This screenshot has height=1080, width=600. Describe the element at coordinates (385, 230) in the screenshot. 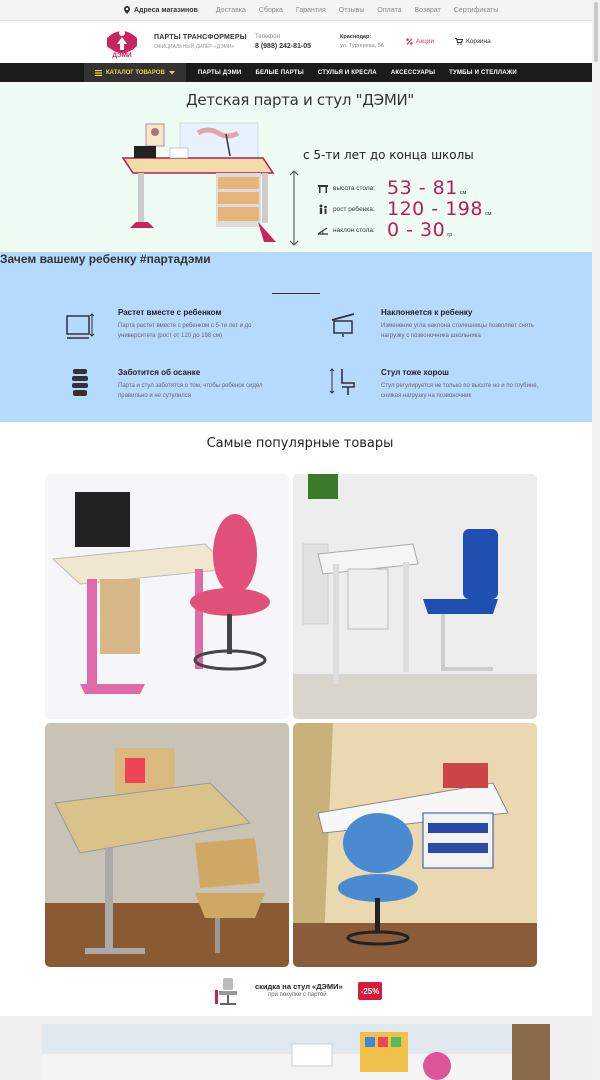

I see `stat-tilt: наклон стола: 0 - 30 гр` at that location.